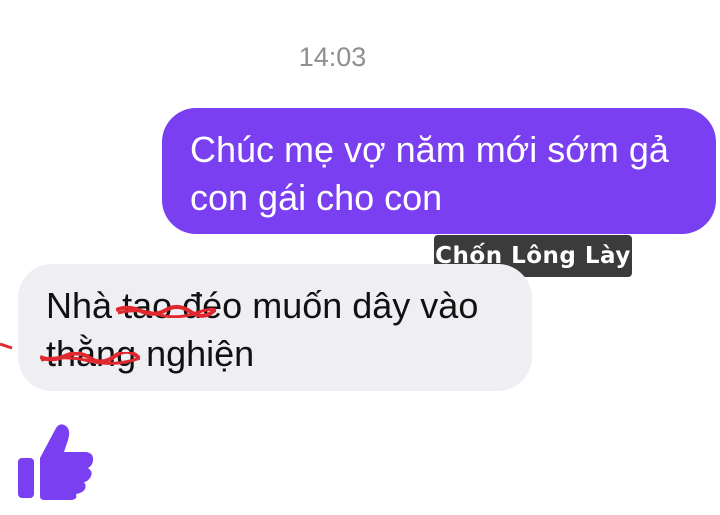  Describe the element at coordinates (56, 461) in the screenshot. I see `thumbs-up-icon` at that location.